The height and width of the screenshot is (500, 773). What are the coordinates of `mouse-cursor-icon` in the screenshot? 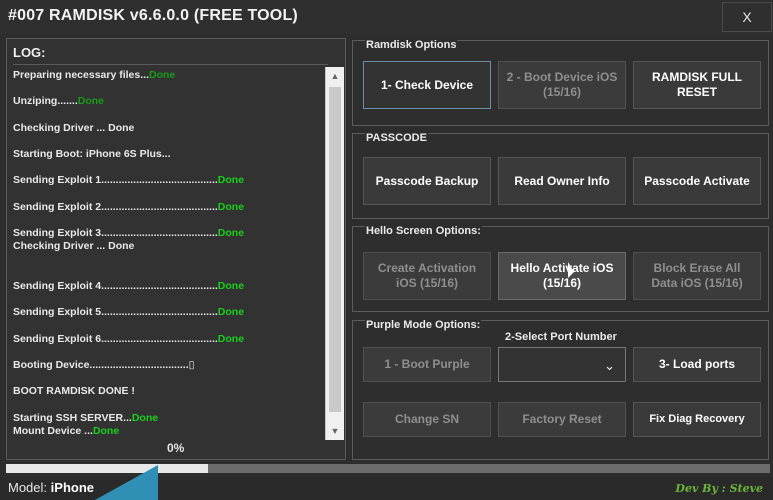 It's located at (571, 270).